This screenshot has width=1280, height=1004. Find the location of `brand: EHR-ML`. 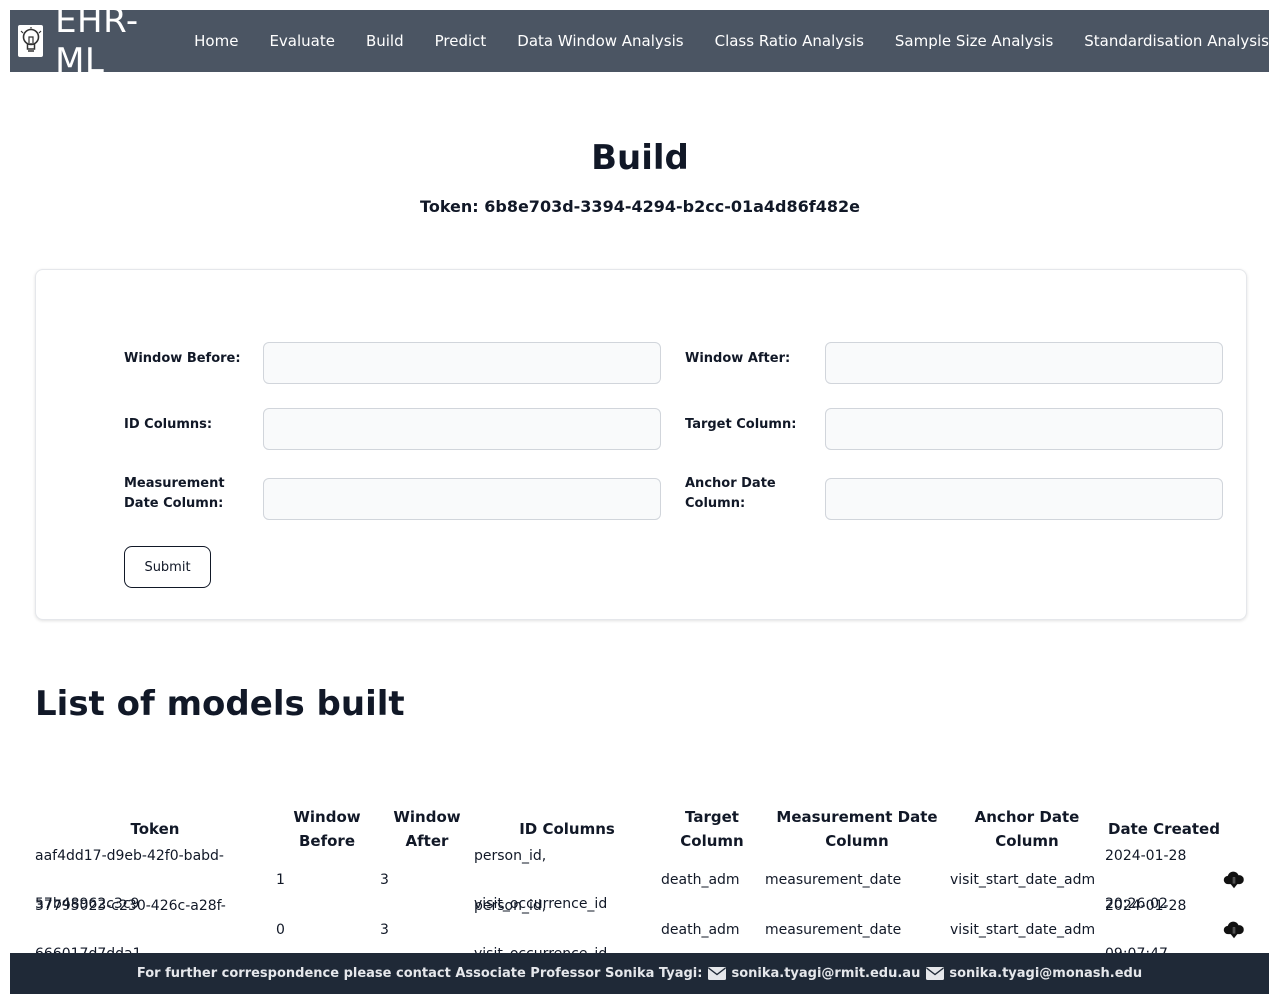

brand: EHR-ML is located at coordinates (92, 41).